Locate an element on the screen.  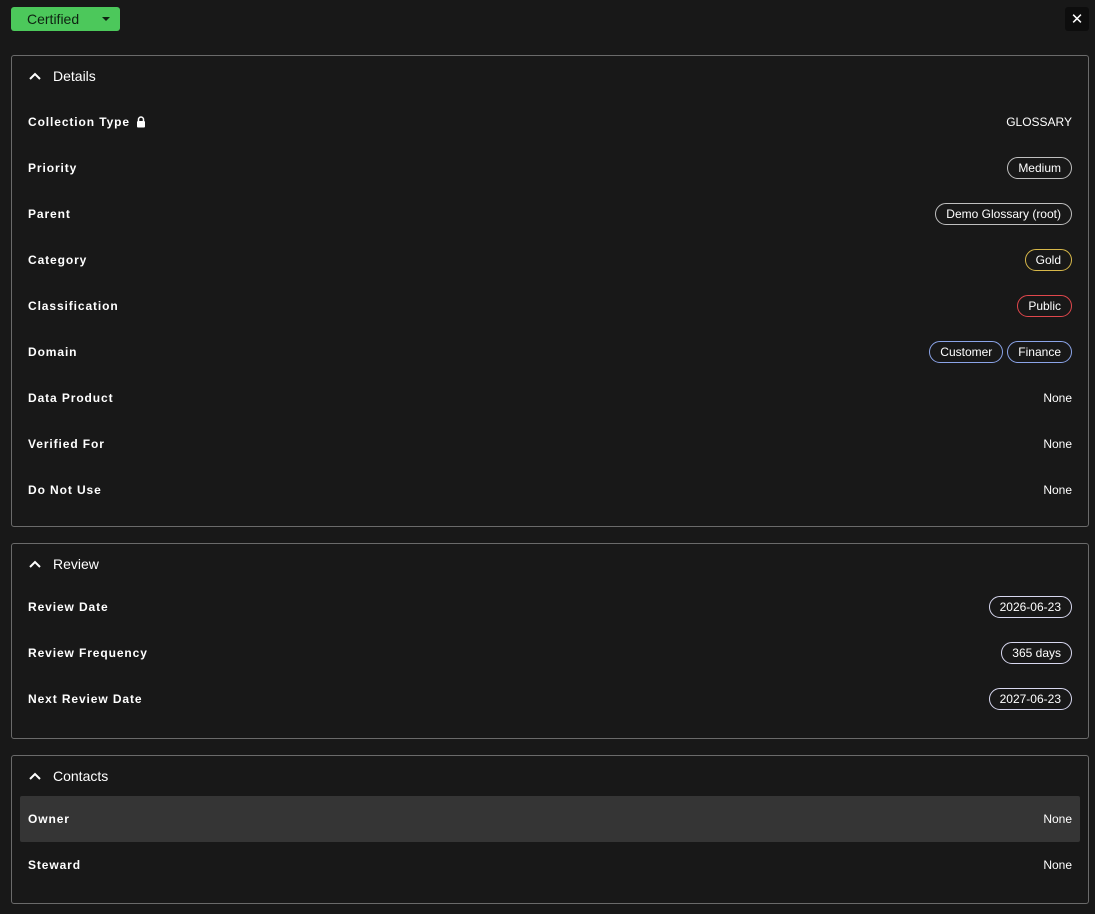
owner-value: None is located at coordinates (1057, 819).